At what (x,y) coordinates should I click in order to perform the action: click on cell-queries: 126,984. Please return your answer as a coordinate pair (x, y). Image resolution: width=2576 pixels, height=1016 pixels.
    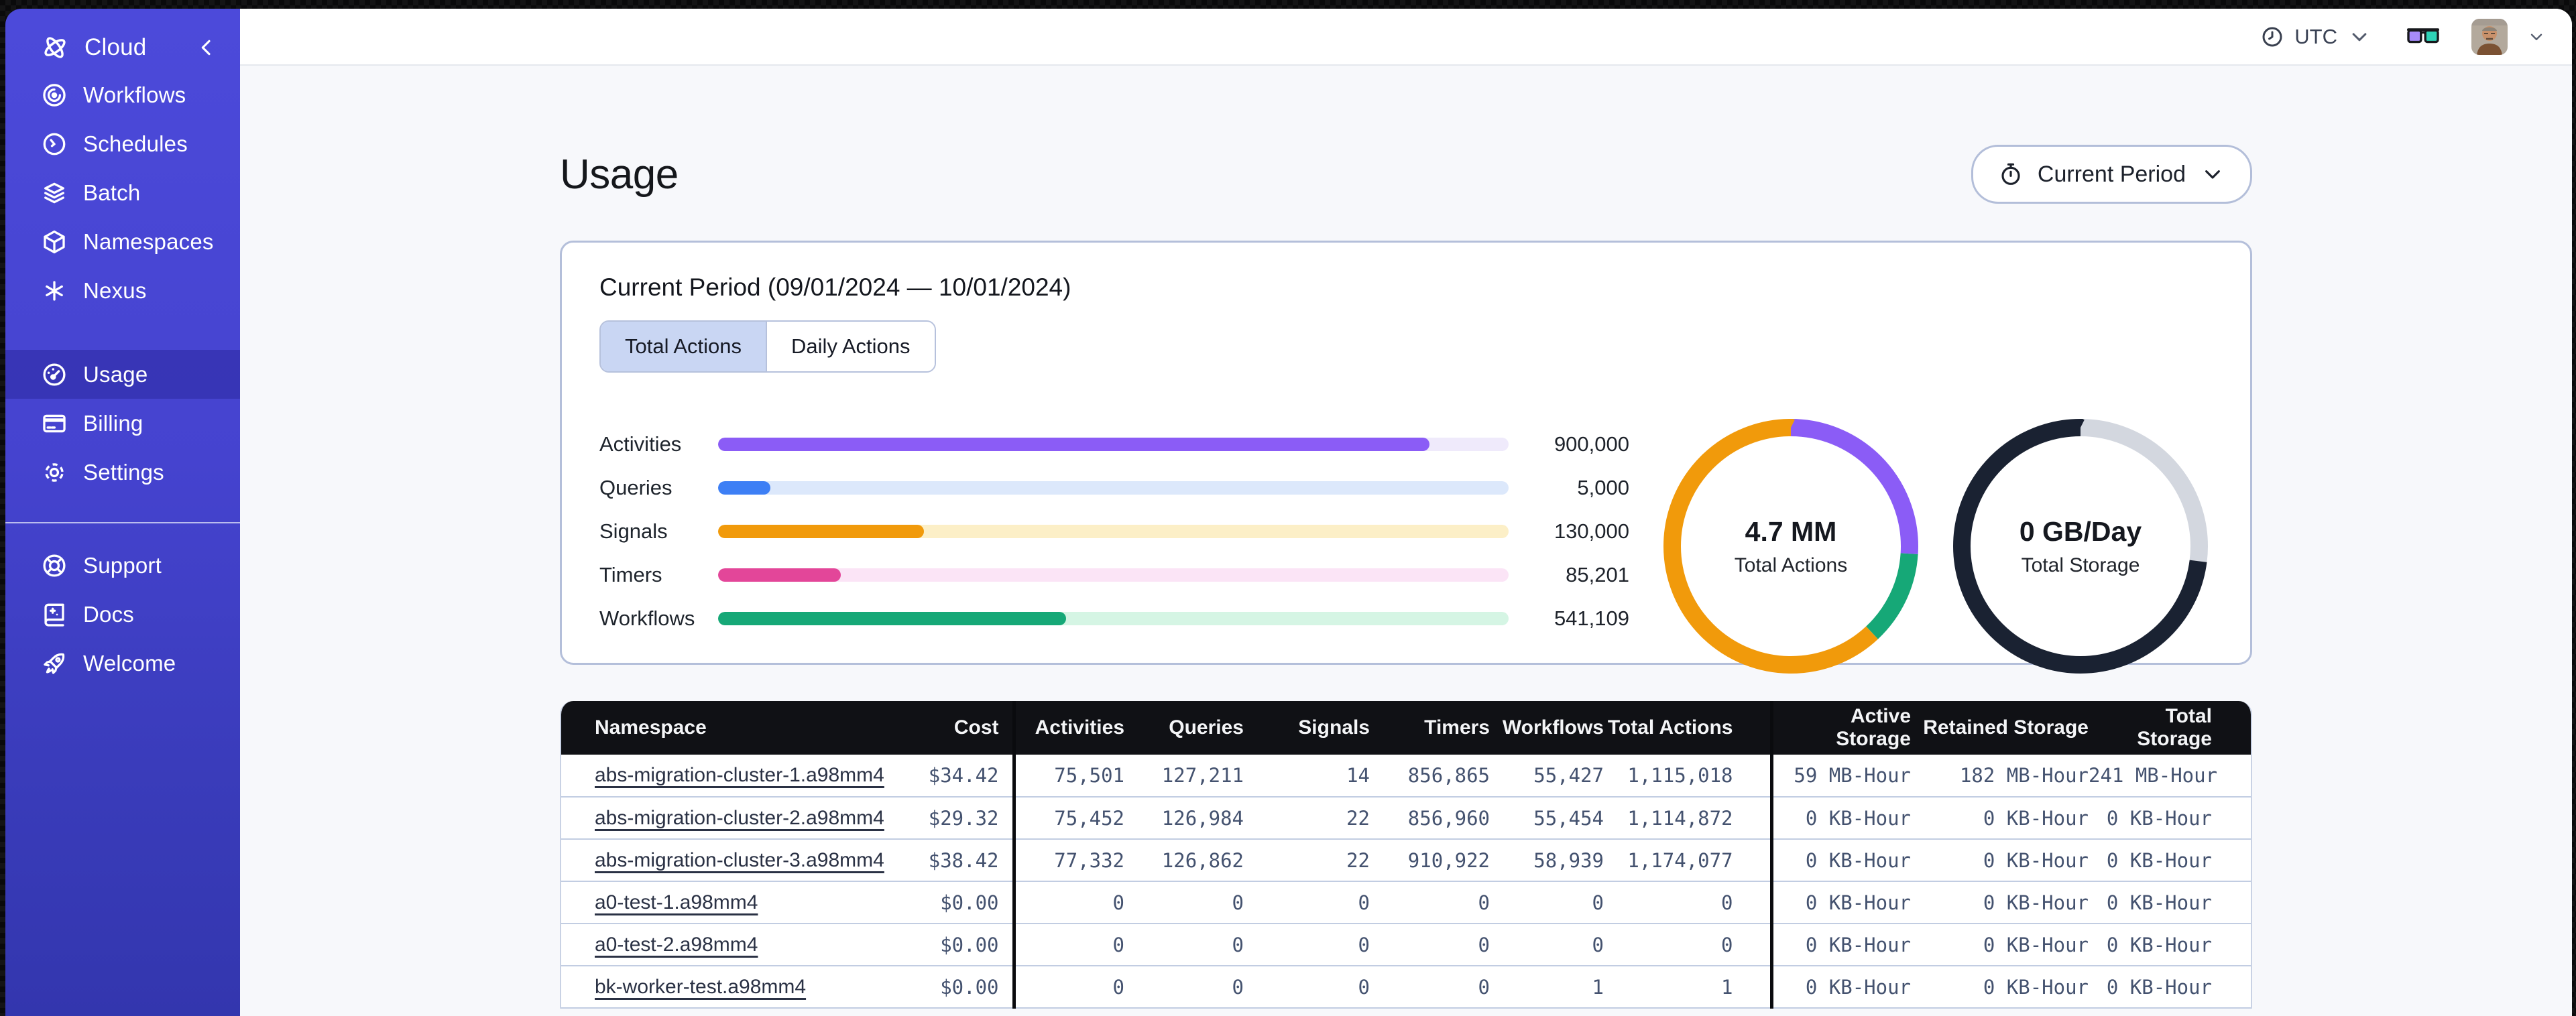
    Looking at the image, I should click on (1184, 818).